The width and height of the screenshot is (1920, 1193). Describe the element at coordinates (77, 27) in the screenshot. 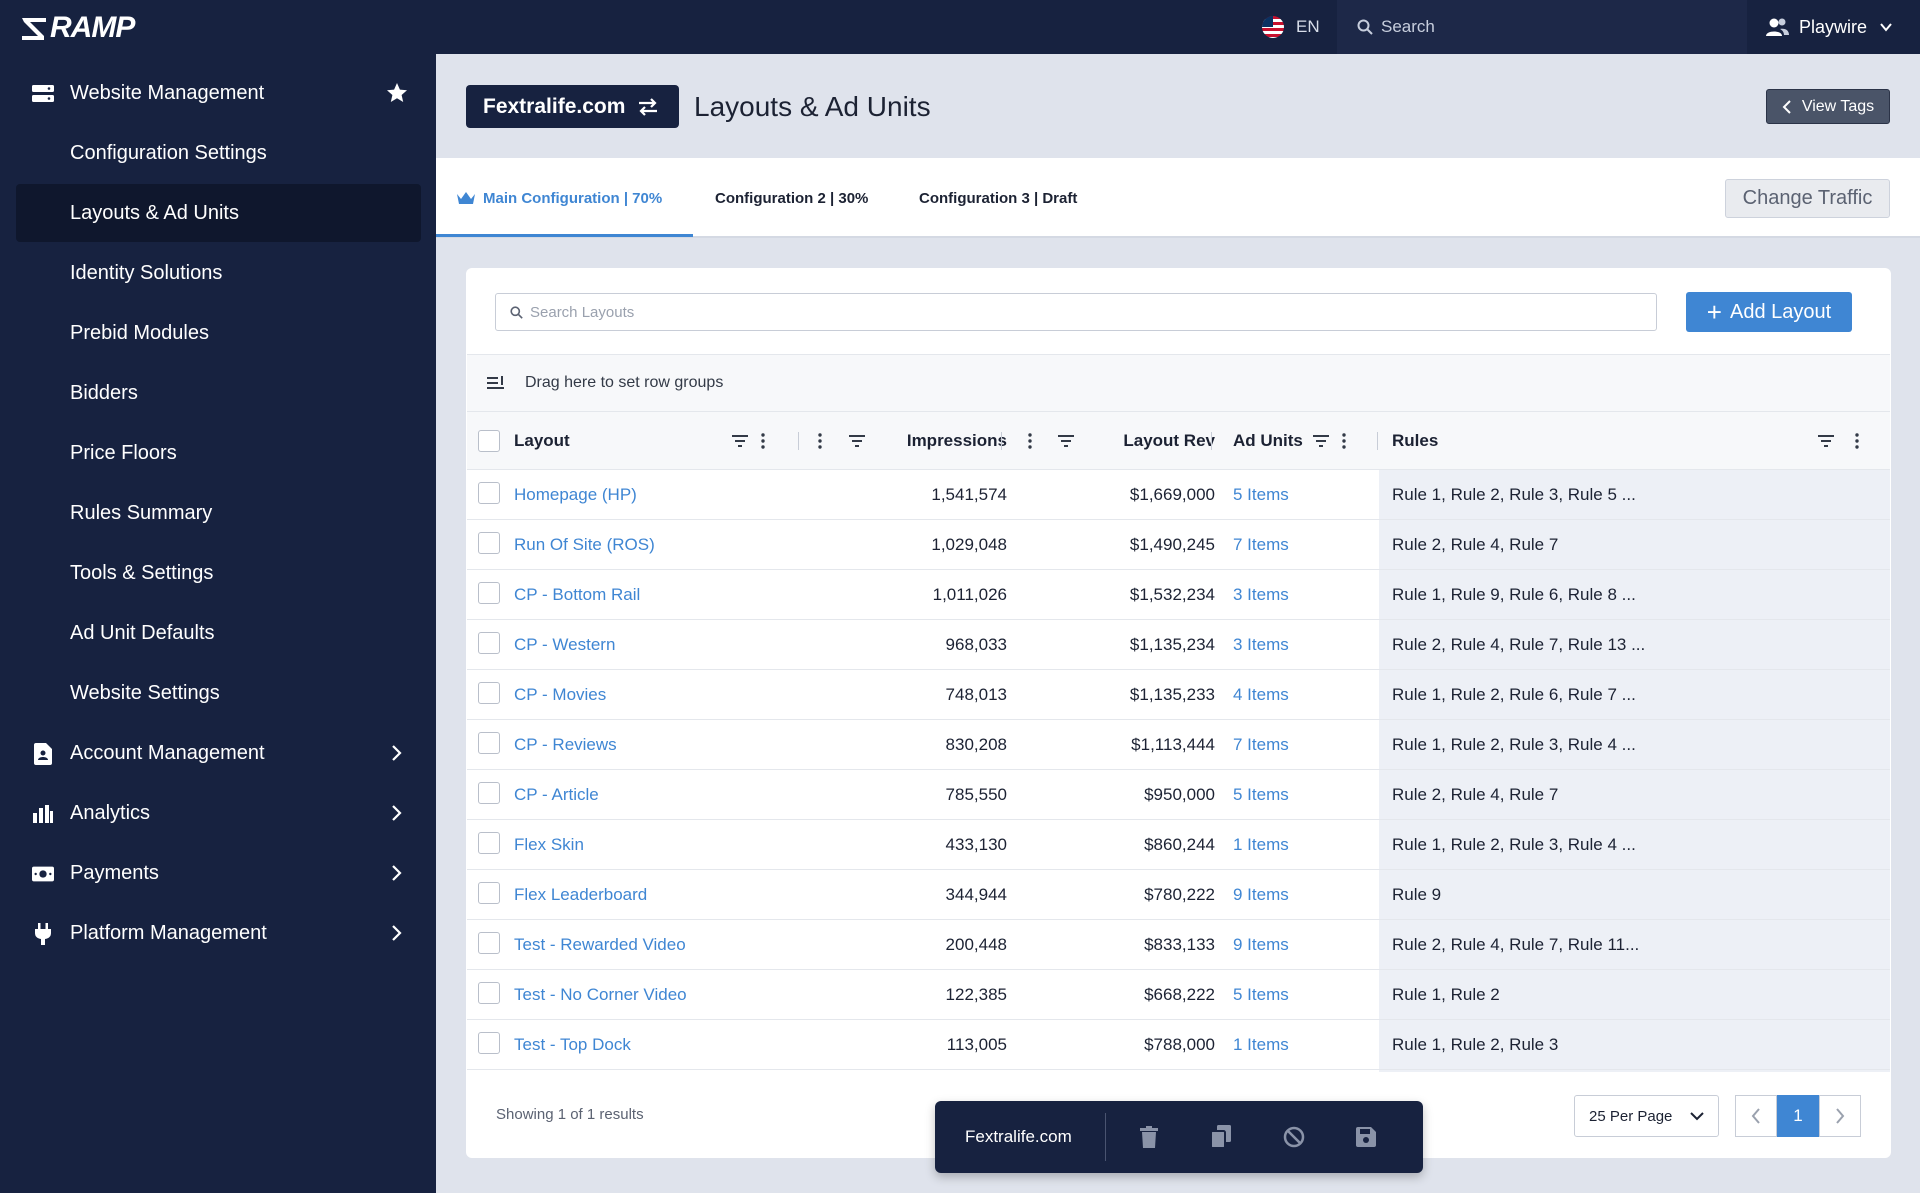

I see `ramp-logo: RAMP` at that location.